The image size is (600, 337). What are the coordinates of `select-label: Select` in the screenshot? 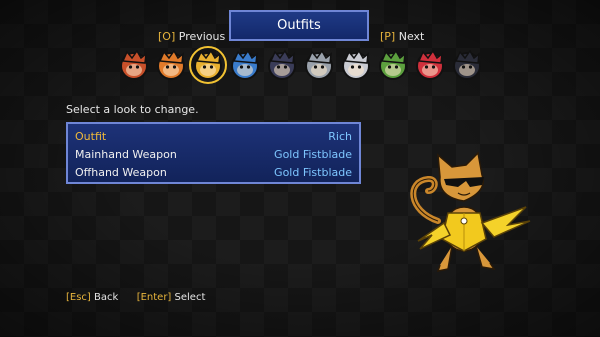 It's located at (190, 297).